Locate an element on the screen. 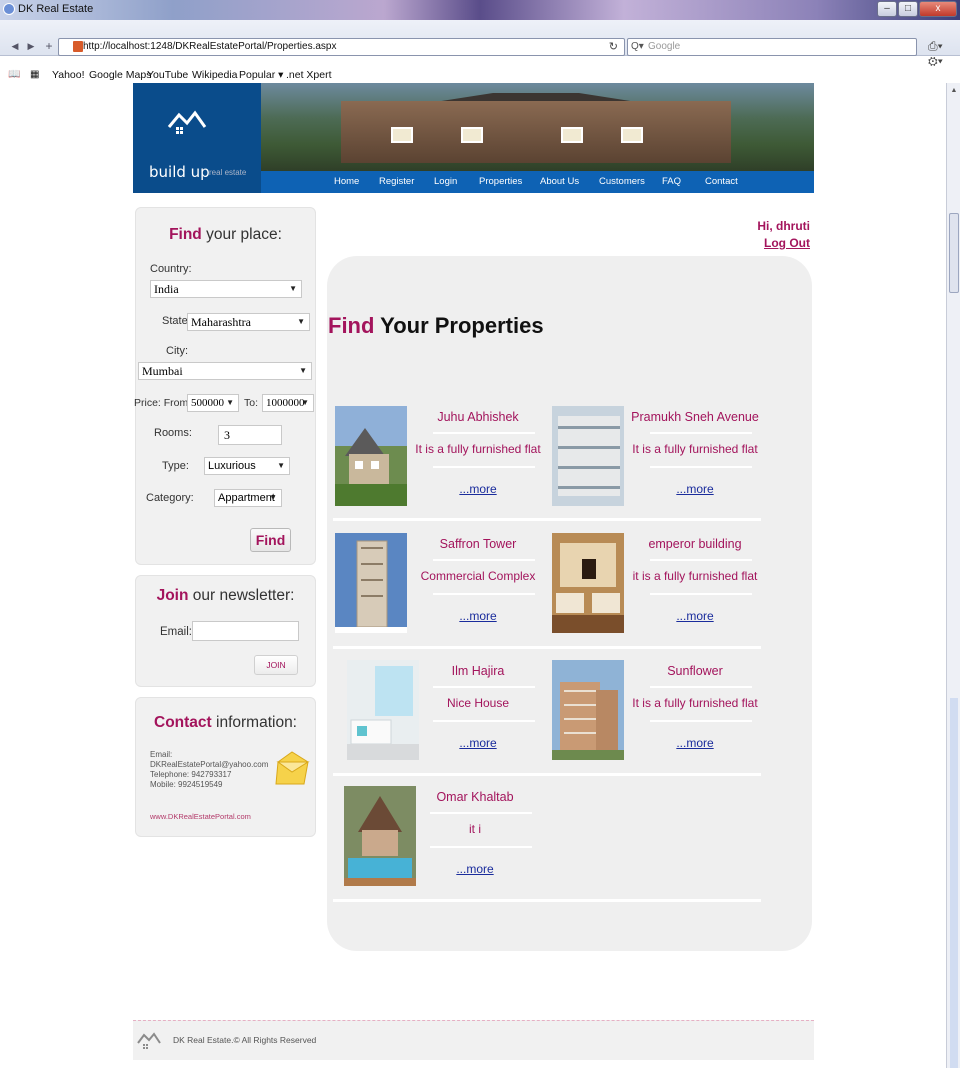  property-name: Omar Khaltab is located at coordinates (475, 797).